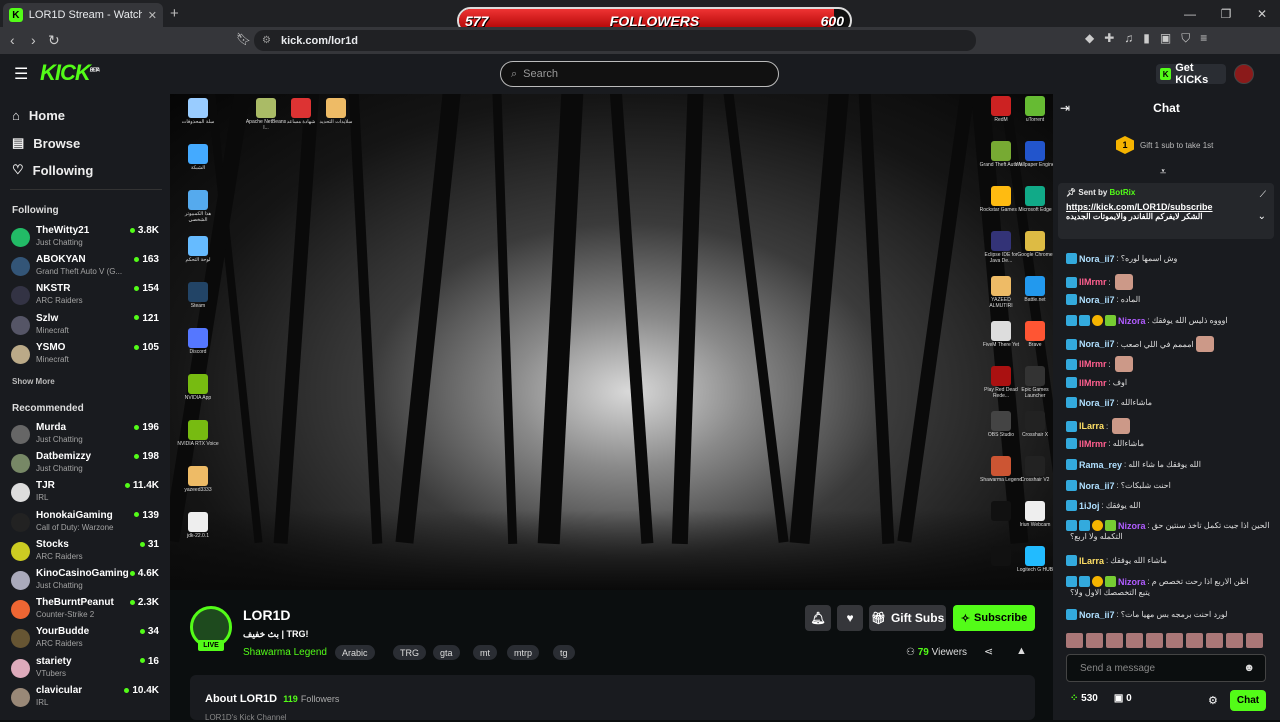 This screenshot has width=1280, height=722. I want to click on recommended-channel: Datbemizzy Just Chatting 198, so click(86, 465).